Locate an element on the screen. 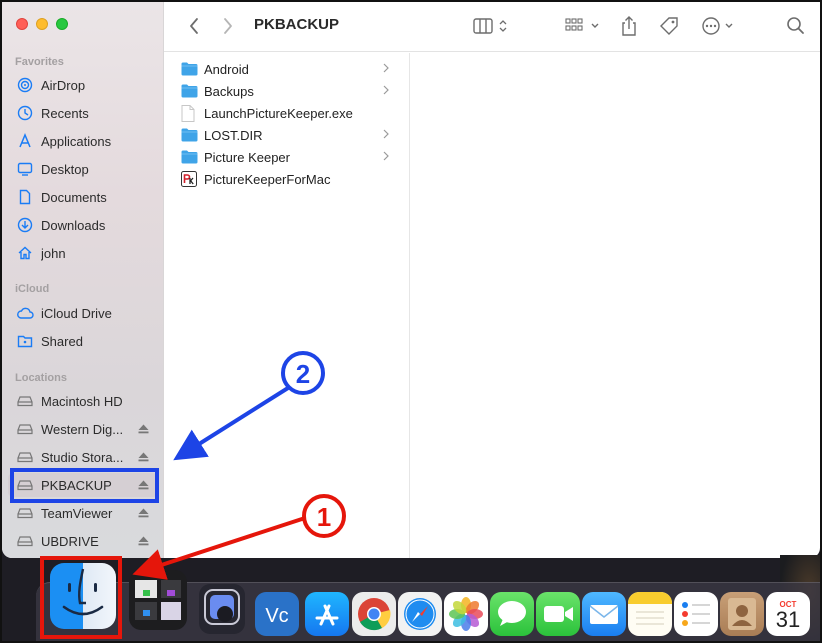 The image size is (822, 643). file-row-android: Android is located at coordinates (287, 69).